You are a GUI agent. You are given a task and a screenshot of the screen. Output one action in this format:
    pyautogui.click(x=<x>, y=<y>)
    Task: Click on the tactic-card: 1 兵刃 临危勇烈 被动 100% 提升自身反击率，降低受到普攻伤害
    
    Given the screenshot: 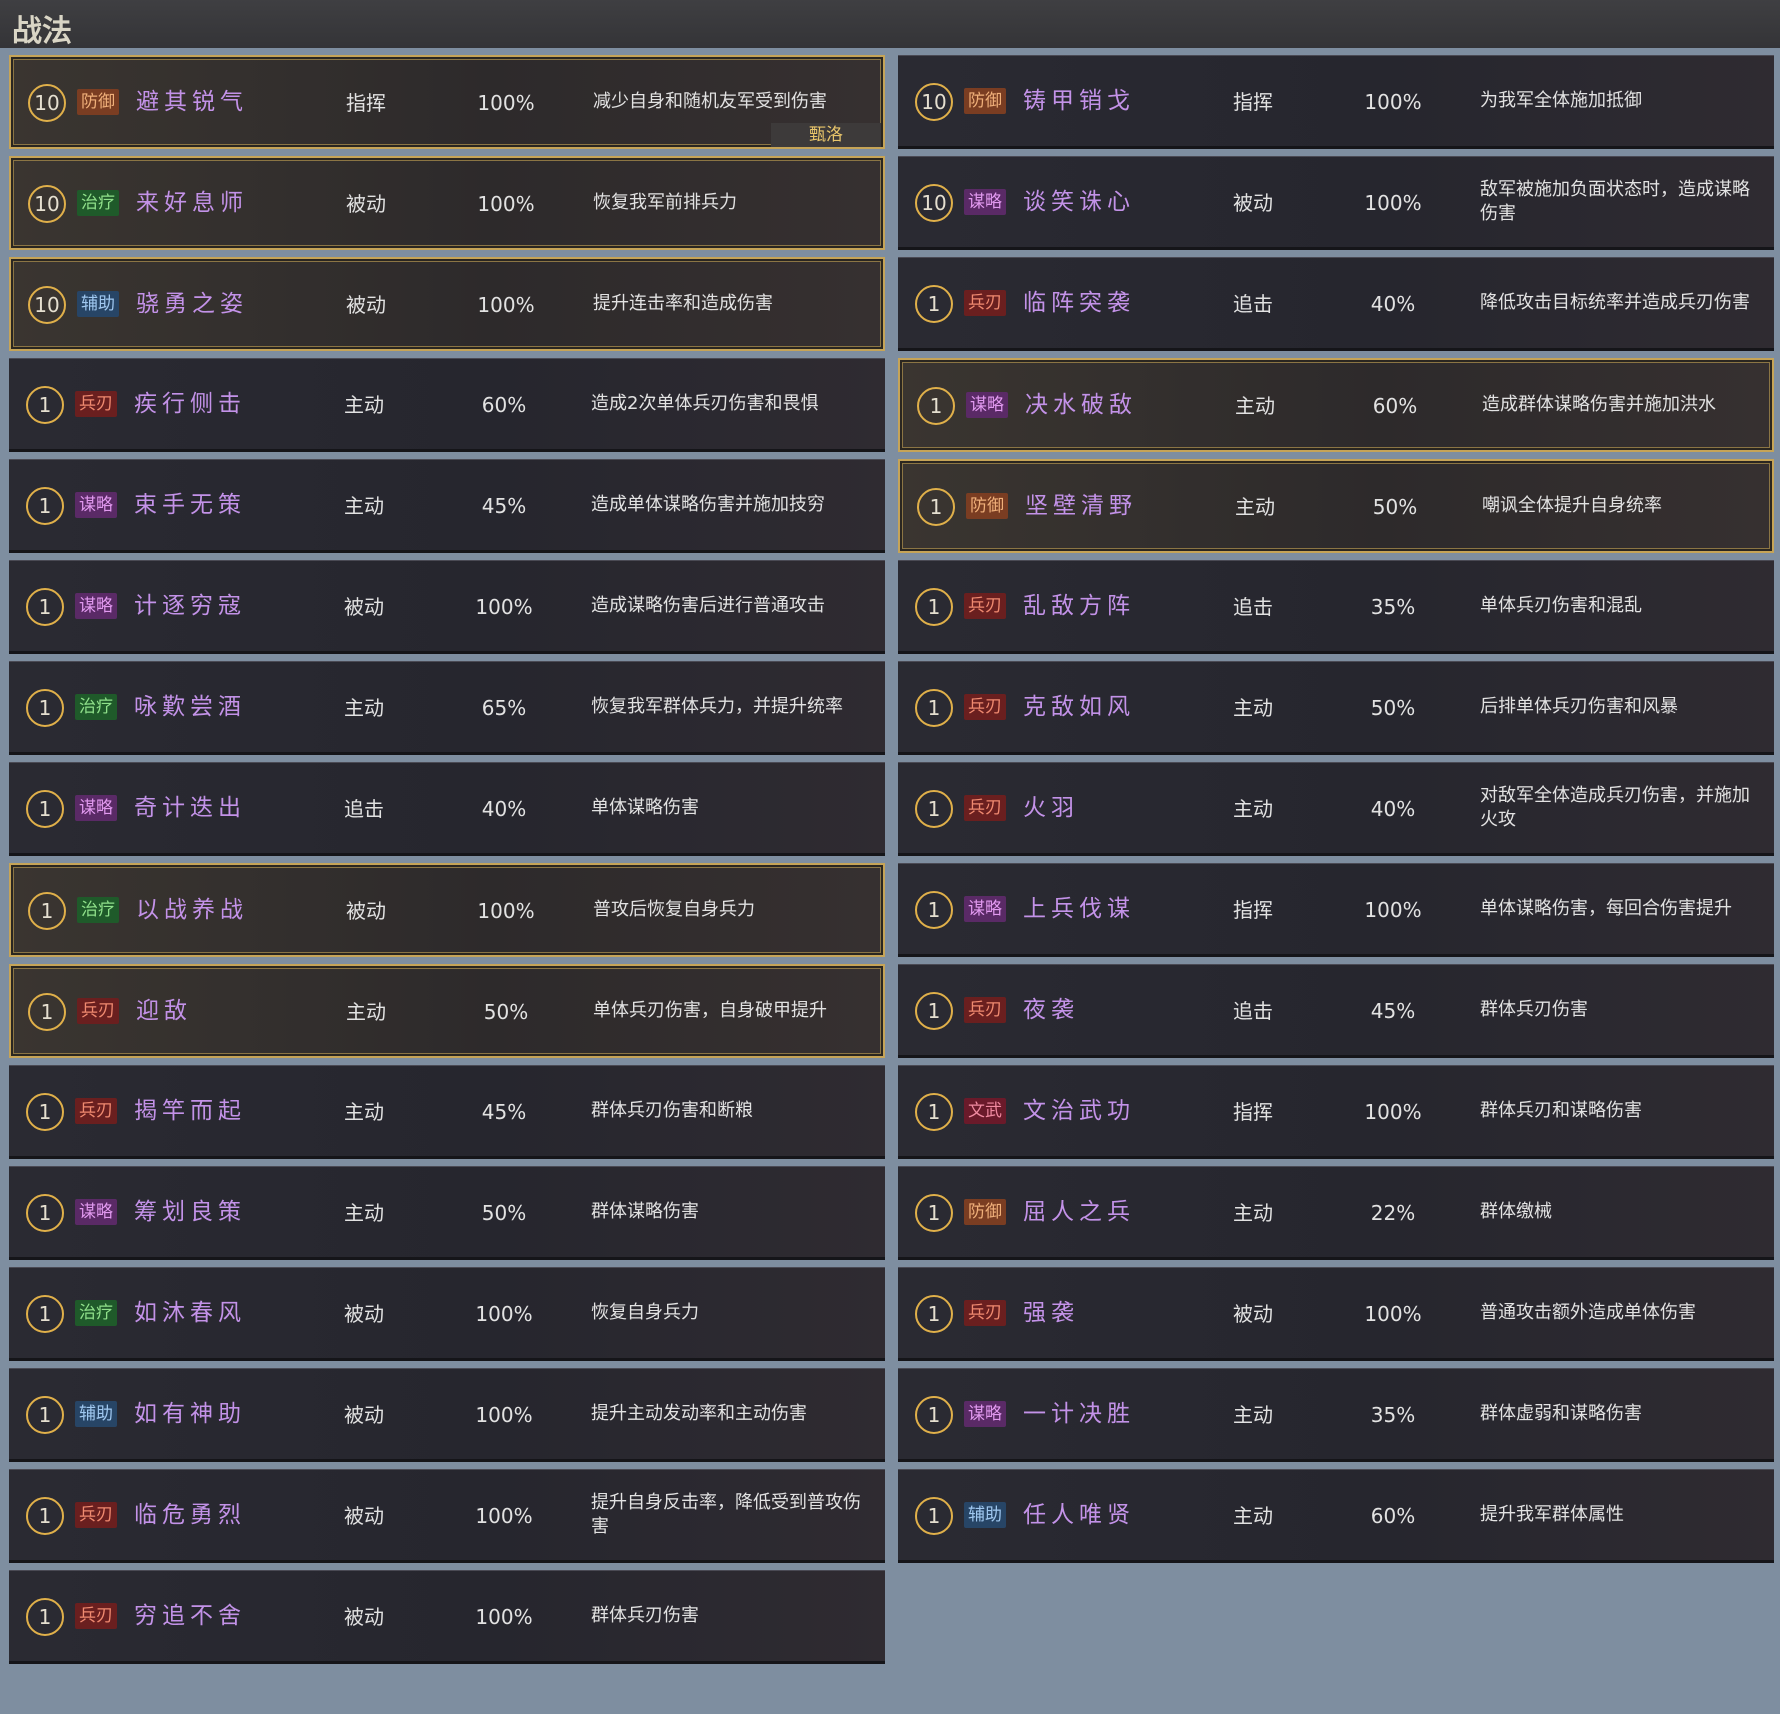 What is the action you would take?
    pyautogui.click(x=447, y=1516)
    